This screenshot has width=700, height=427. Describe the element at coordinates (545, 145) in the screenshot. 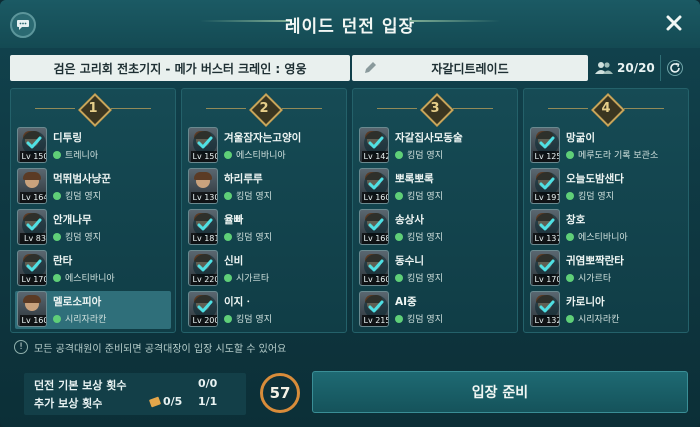

I see `character-portrait: Lv 125` at that location.